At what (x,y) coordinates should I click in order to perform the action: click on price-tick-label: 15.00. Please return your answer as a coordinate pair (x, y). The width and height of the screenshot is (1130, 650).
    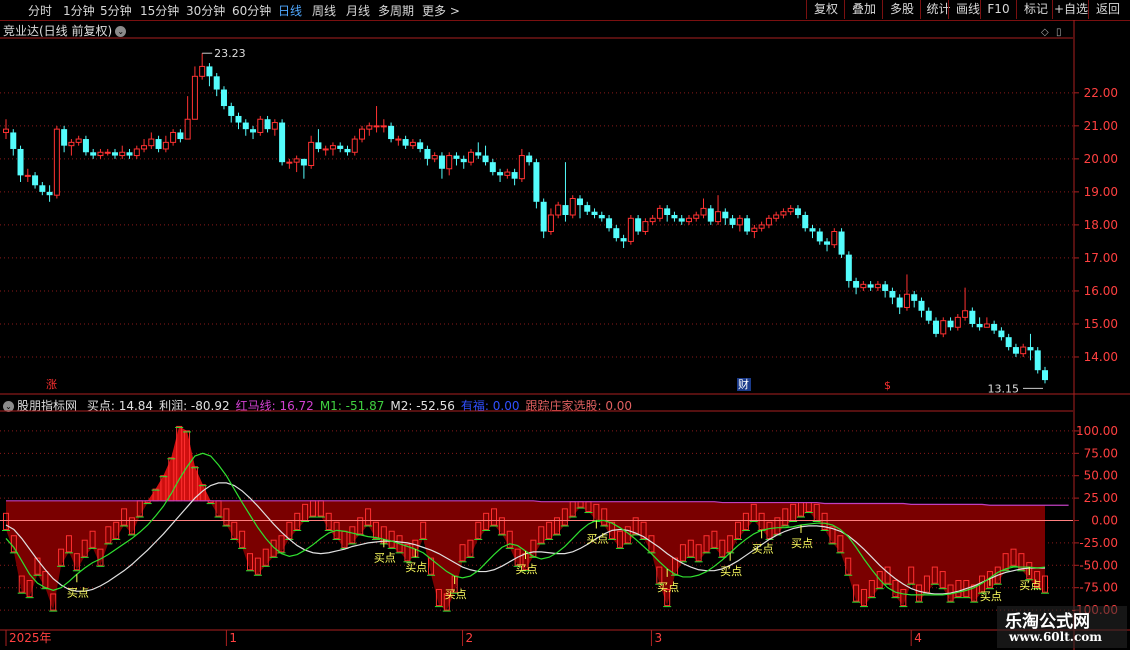
    Looking at the image, I should click on (1101, 324).